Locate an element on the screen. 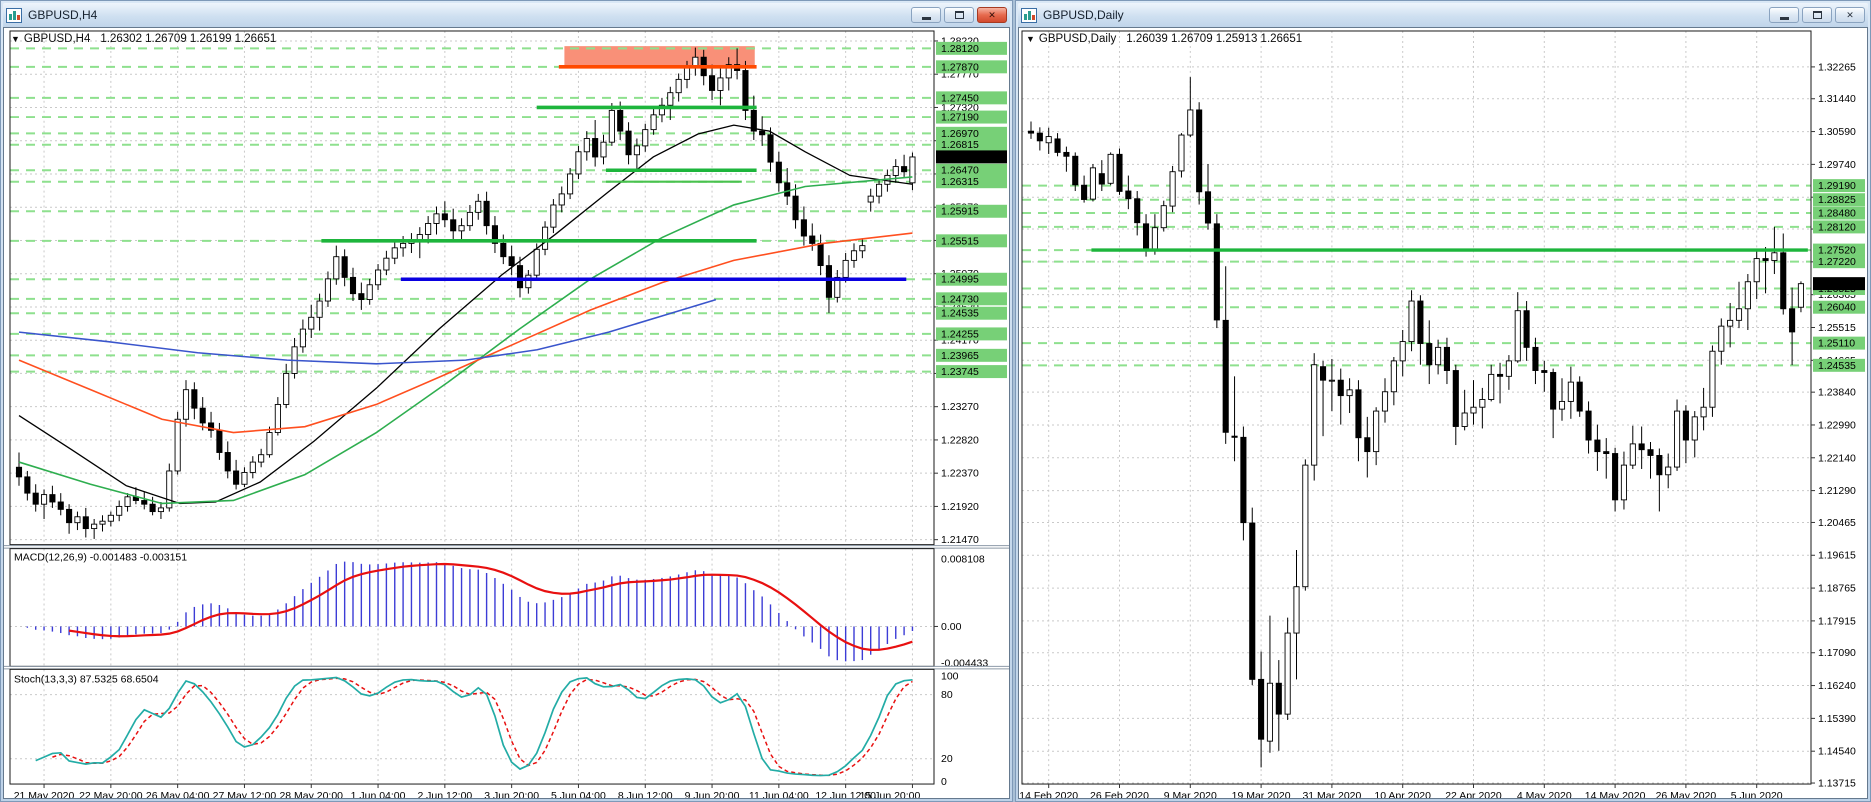 The image size is (1871, 802). svg-text: 80 is located at coordinates (947, 695).